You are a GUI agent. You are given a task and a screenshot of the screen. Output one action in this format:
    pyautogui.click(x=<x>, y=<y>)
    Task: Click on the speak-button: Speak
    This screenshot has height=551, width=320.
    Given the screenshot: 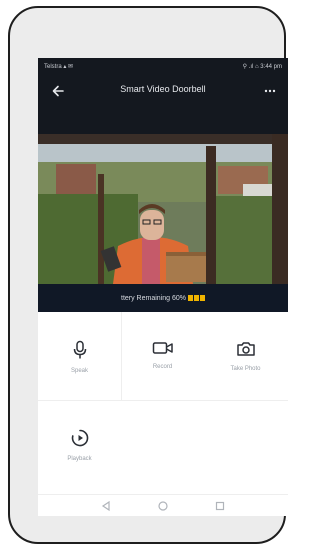 What is the action you would take?
    pyautogui.click(x=79, y=356)
    